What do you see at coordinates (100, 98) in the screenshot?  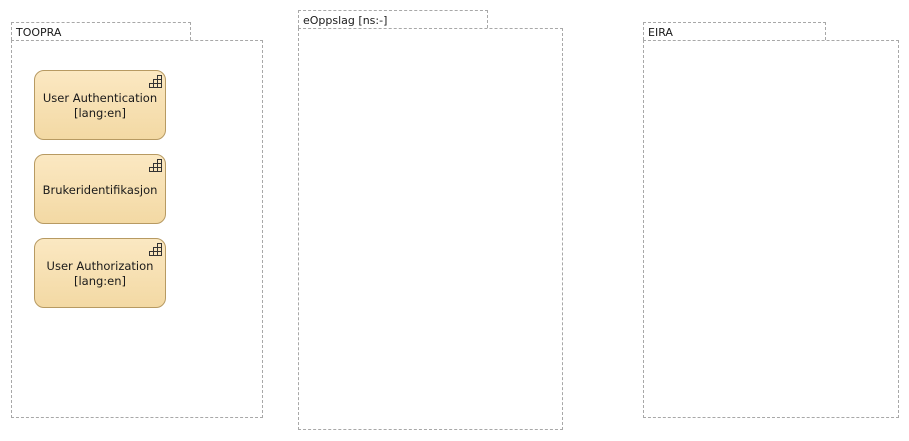 I see `node-label-line: User Authentication` at bounding box center [100, 98].